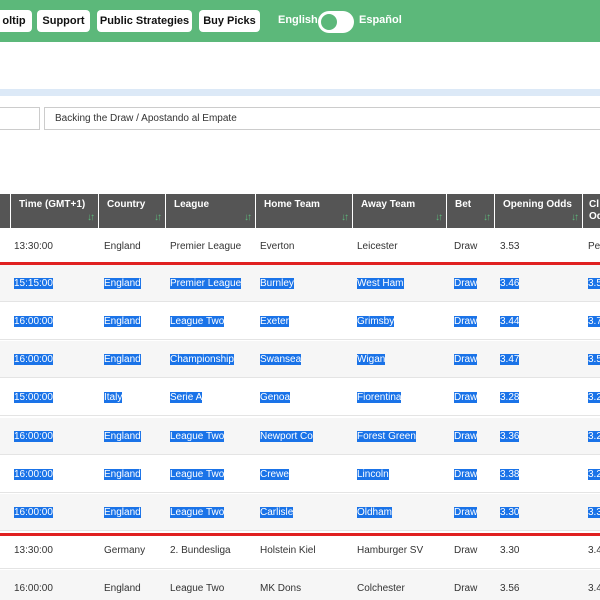  What do you see at coordinates (540, 321) in the screenshot?
I see `cell-opening-odds: 3.44` at bounding box center [540, 321].